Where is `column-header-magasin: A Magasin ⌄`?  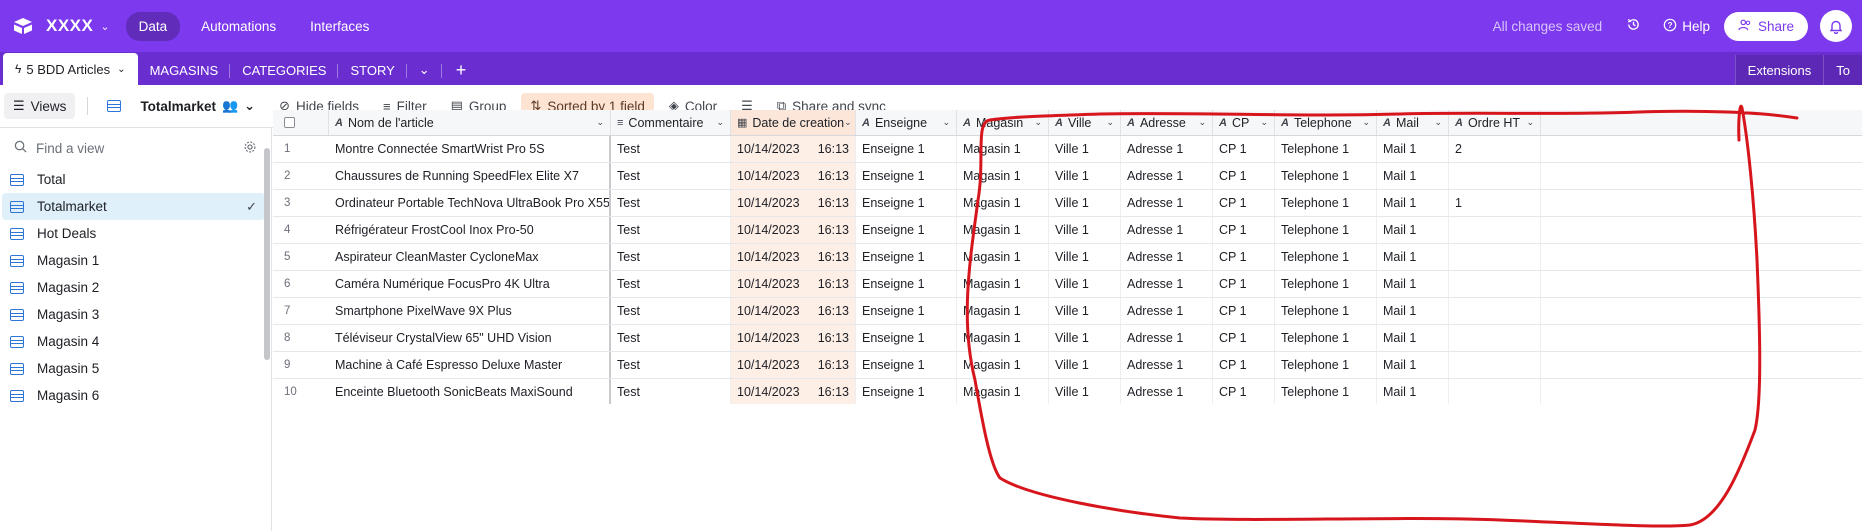 column-header-magasin: A Magasin ⌄ is located at coordinates (1003, 122).